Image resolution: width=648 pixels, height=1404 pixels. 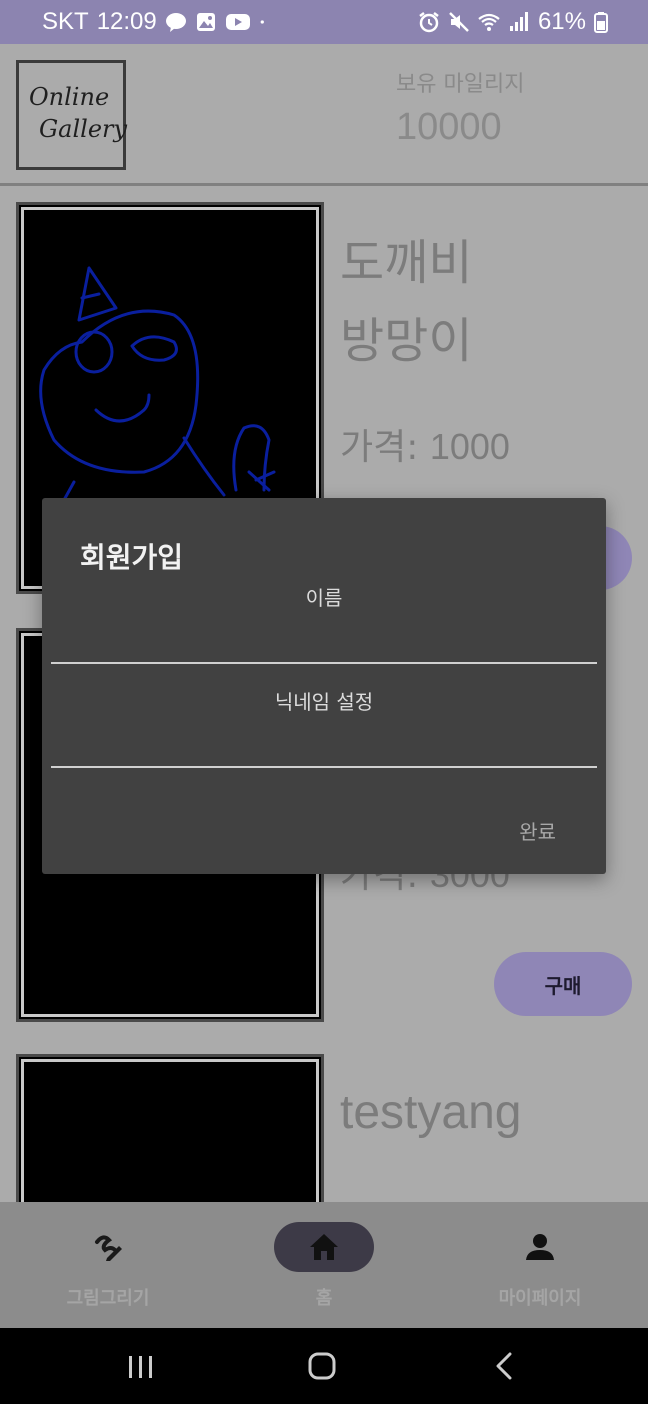 I want to click on dialog-title: 회원가입, so click(x=132, y=557).